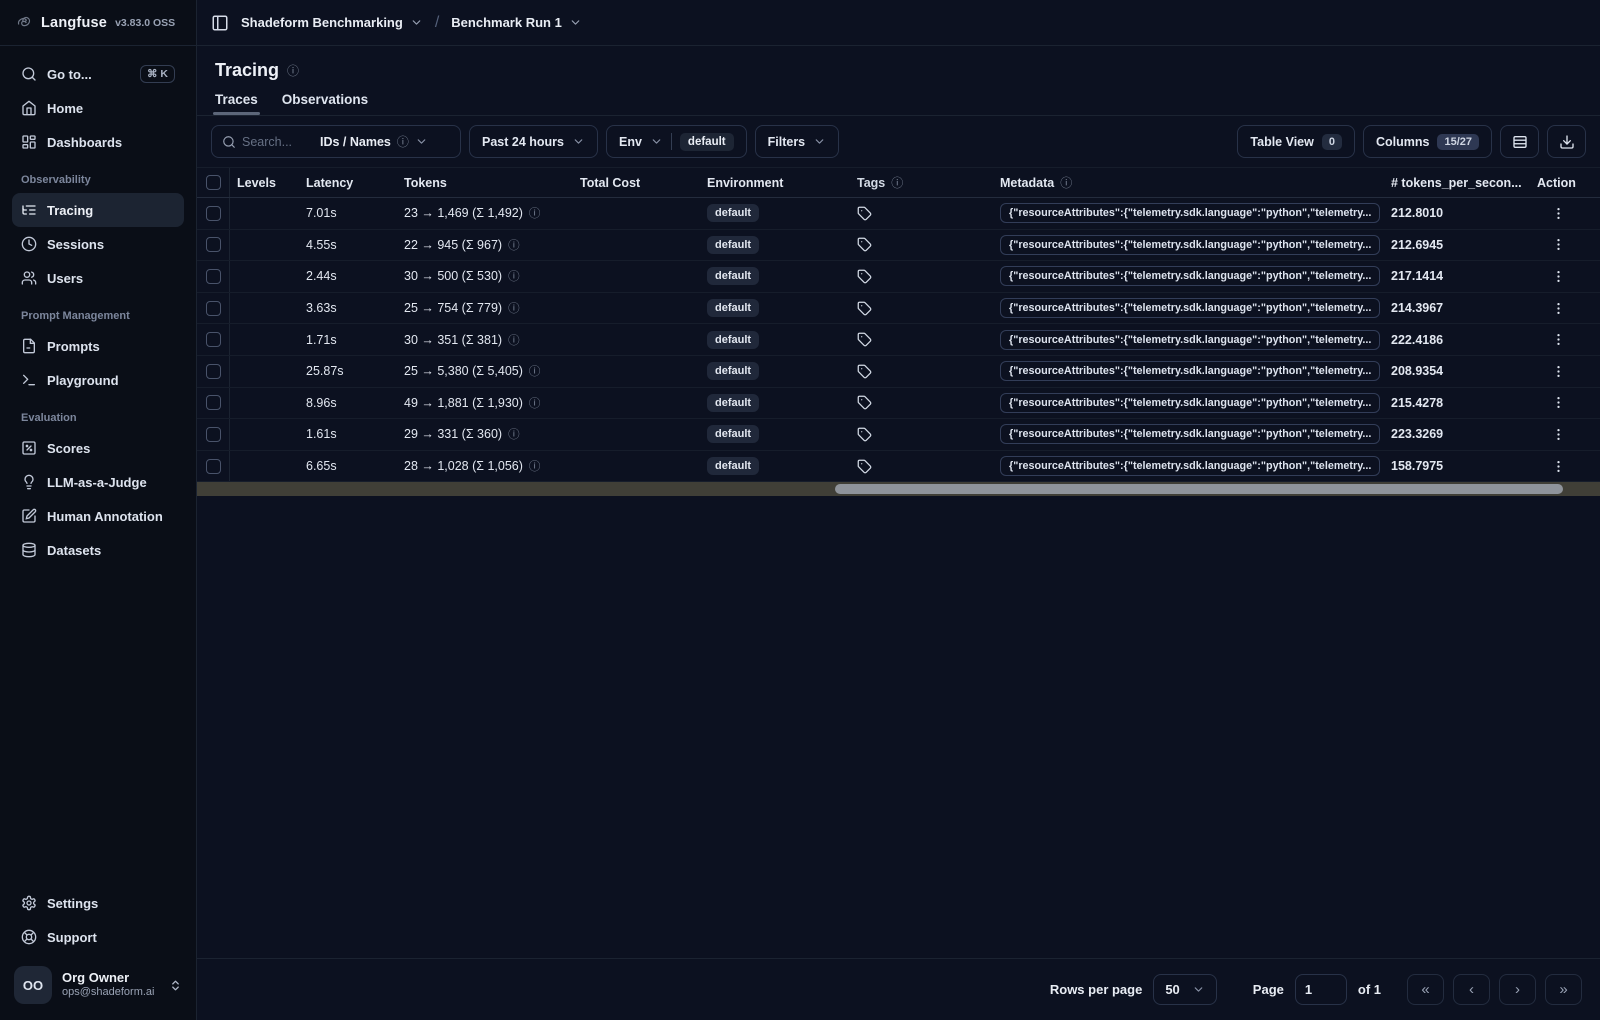 This screenshot has width=1600, height=1020. Describe the element at coordinates (98, 380) in the screenshot. I see `sidebar-item-playground: Playground` at that location.